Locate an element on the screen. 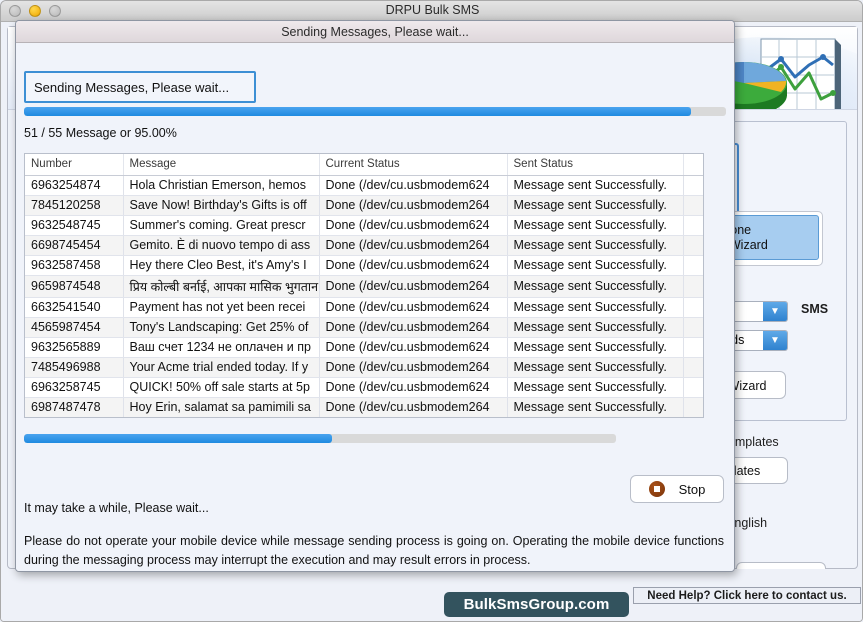 This screenshot has height=622, width=863. overall-progress-bar is located at coordinates (375, 111).